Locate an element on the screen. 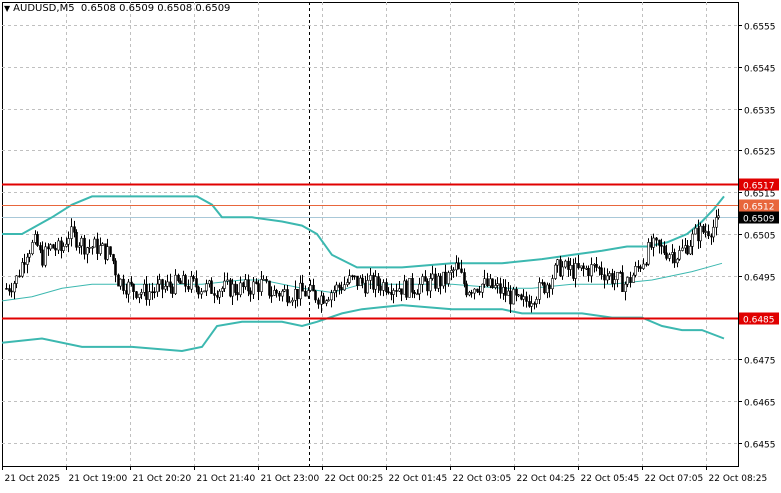 This screenshot has height=493, width=781. collapse-triangle-icon: ▼ is located at coordinates (7, 8).